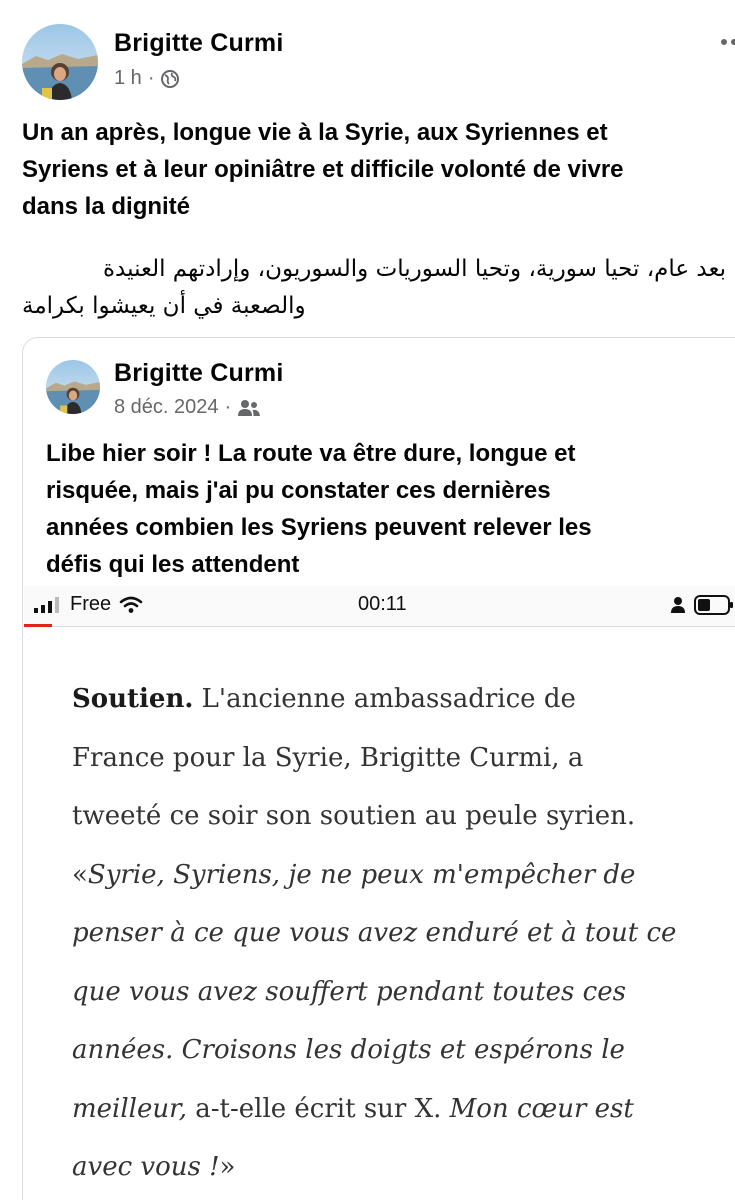  Describe the element at coordinates (106, 206) in the screenshot. I see `text-line: dans la dignité` at that location.